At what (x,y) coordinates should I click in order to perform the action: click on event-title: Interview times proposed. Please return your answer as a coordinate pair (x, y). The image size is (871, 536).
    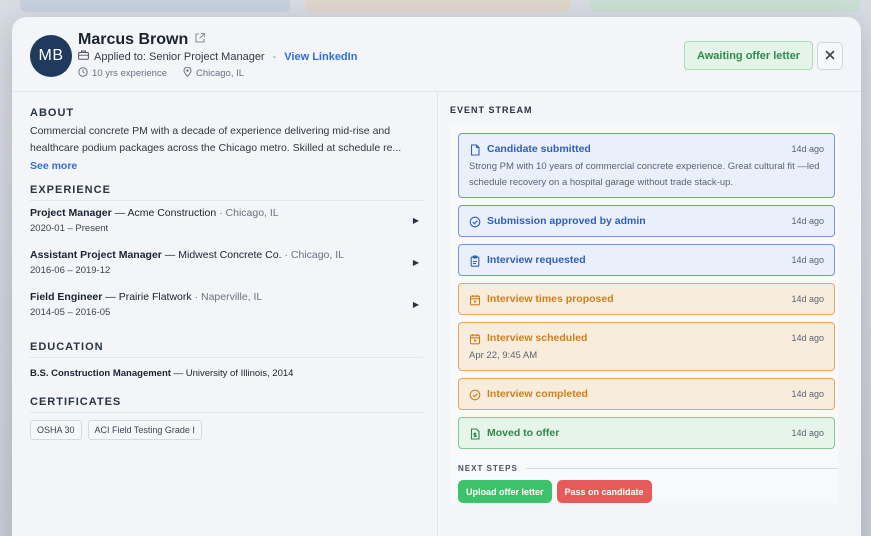
    Looking at the image, I should click on (550, 299).